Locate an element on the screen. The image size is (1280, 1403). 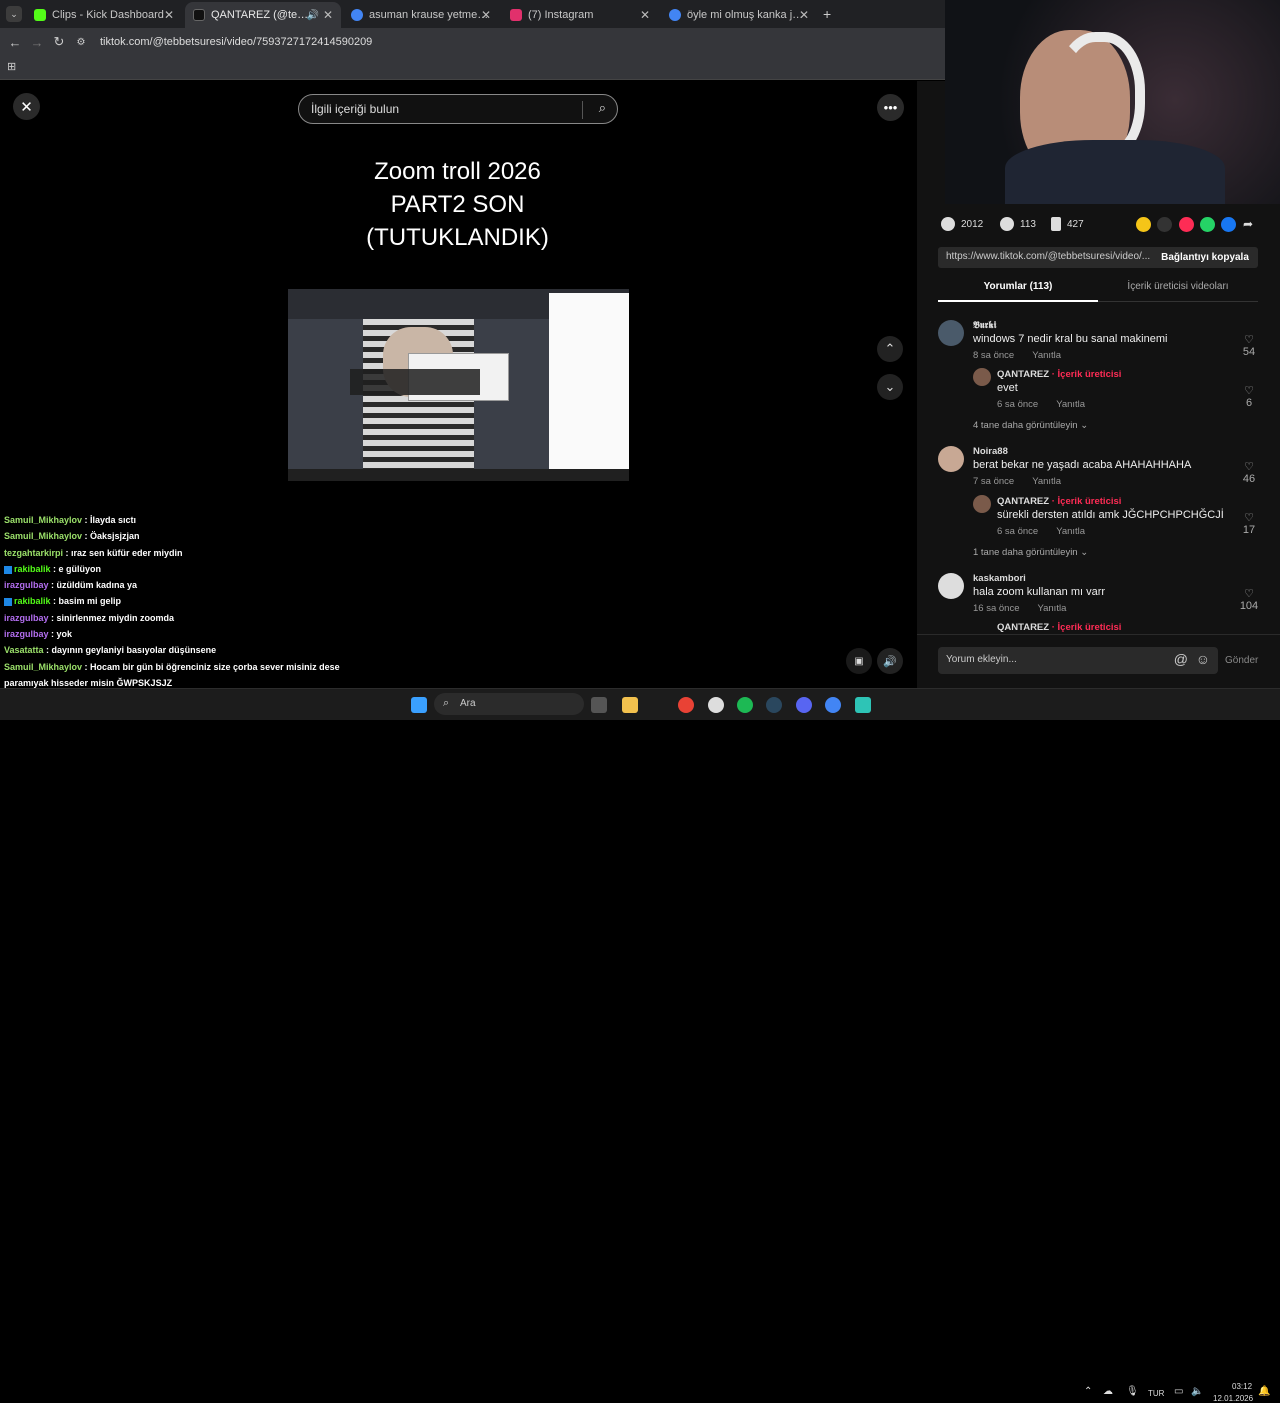
forward-icon: → is located at coordinates (37, 42).